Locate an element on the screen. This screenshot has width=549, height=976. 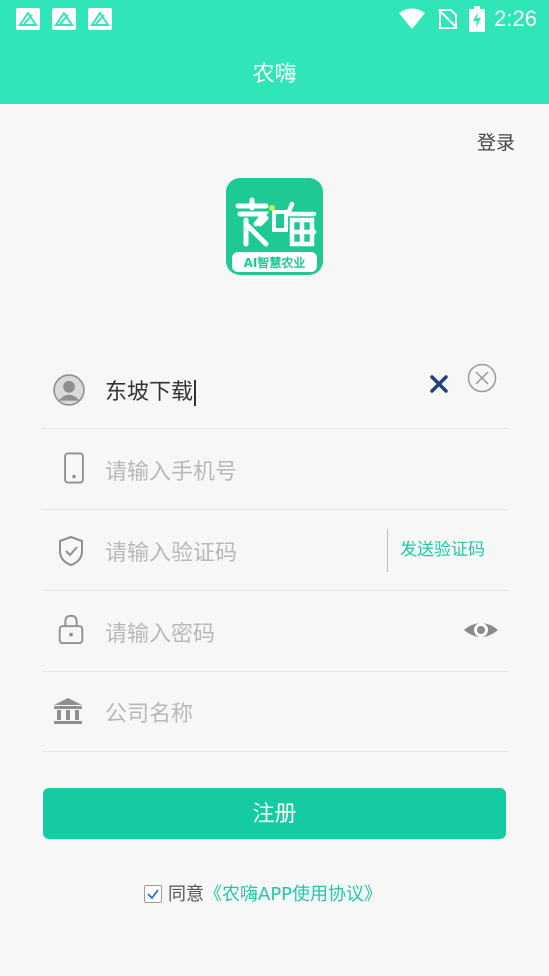
status-bar: 2:26 is located at coordinates (274, 20).